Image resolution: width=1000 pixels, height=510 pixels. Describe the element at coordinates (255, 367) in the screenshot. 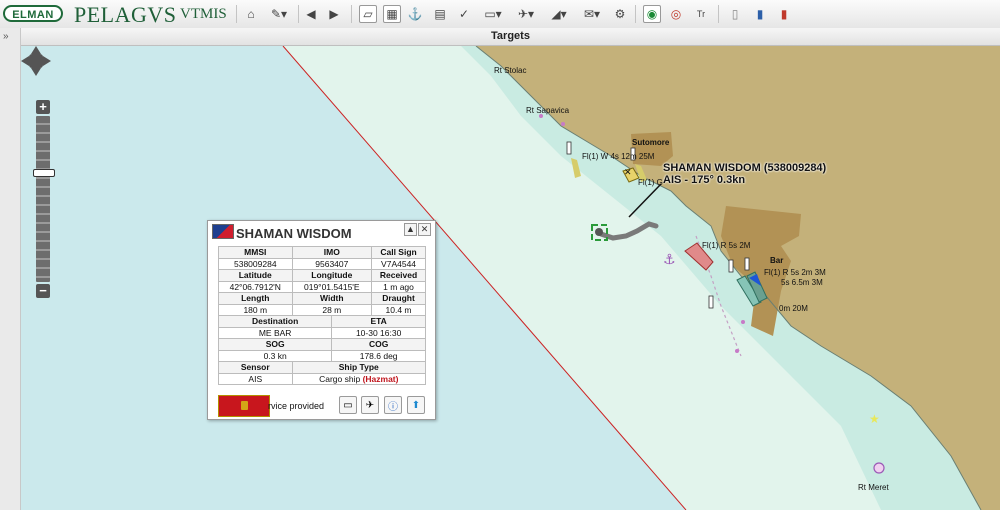

I see `table-header: Sensor` at that location.